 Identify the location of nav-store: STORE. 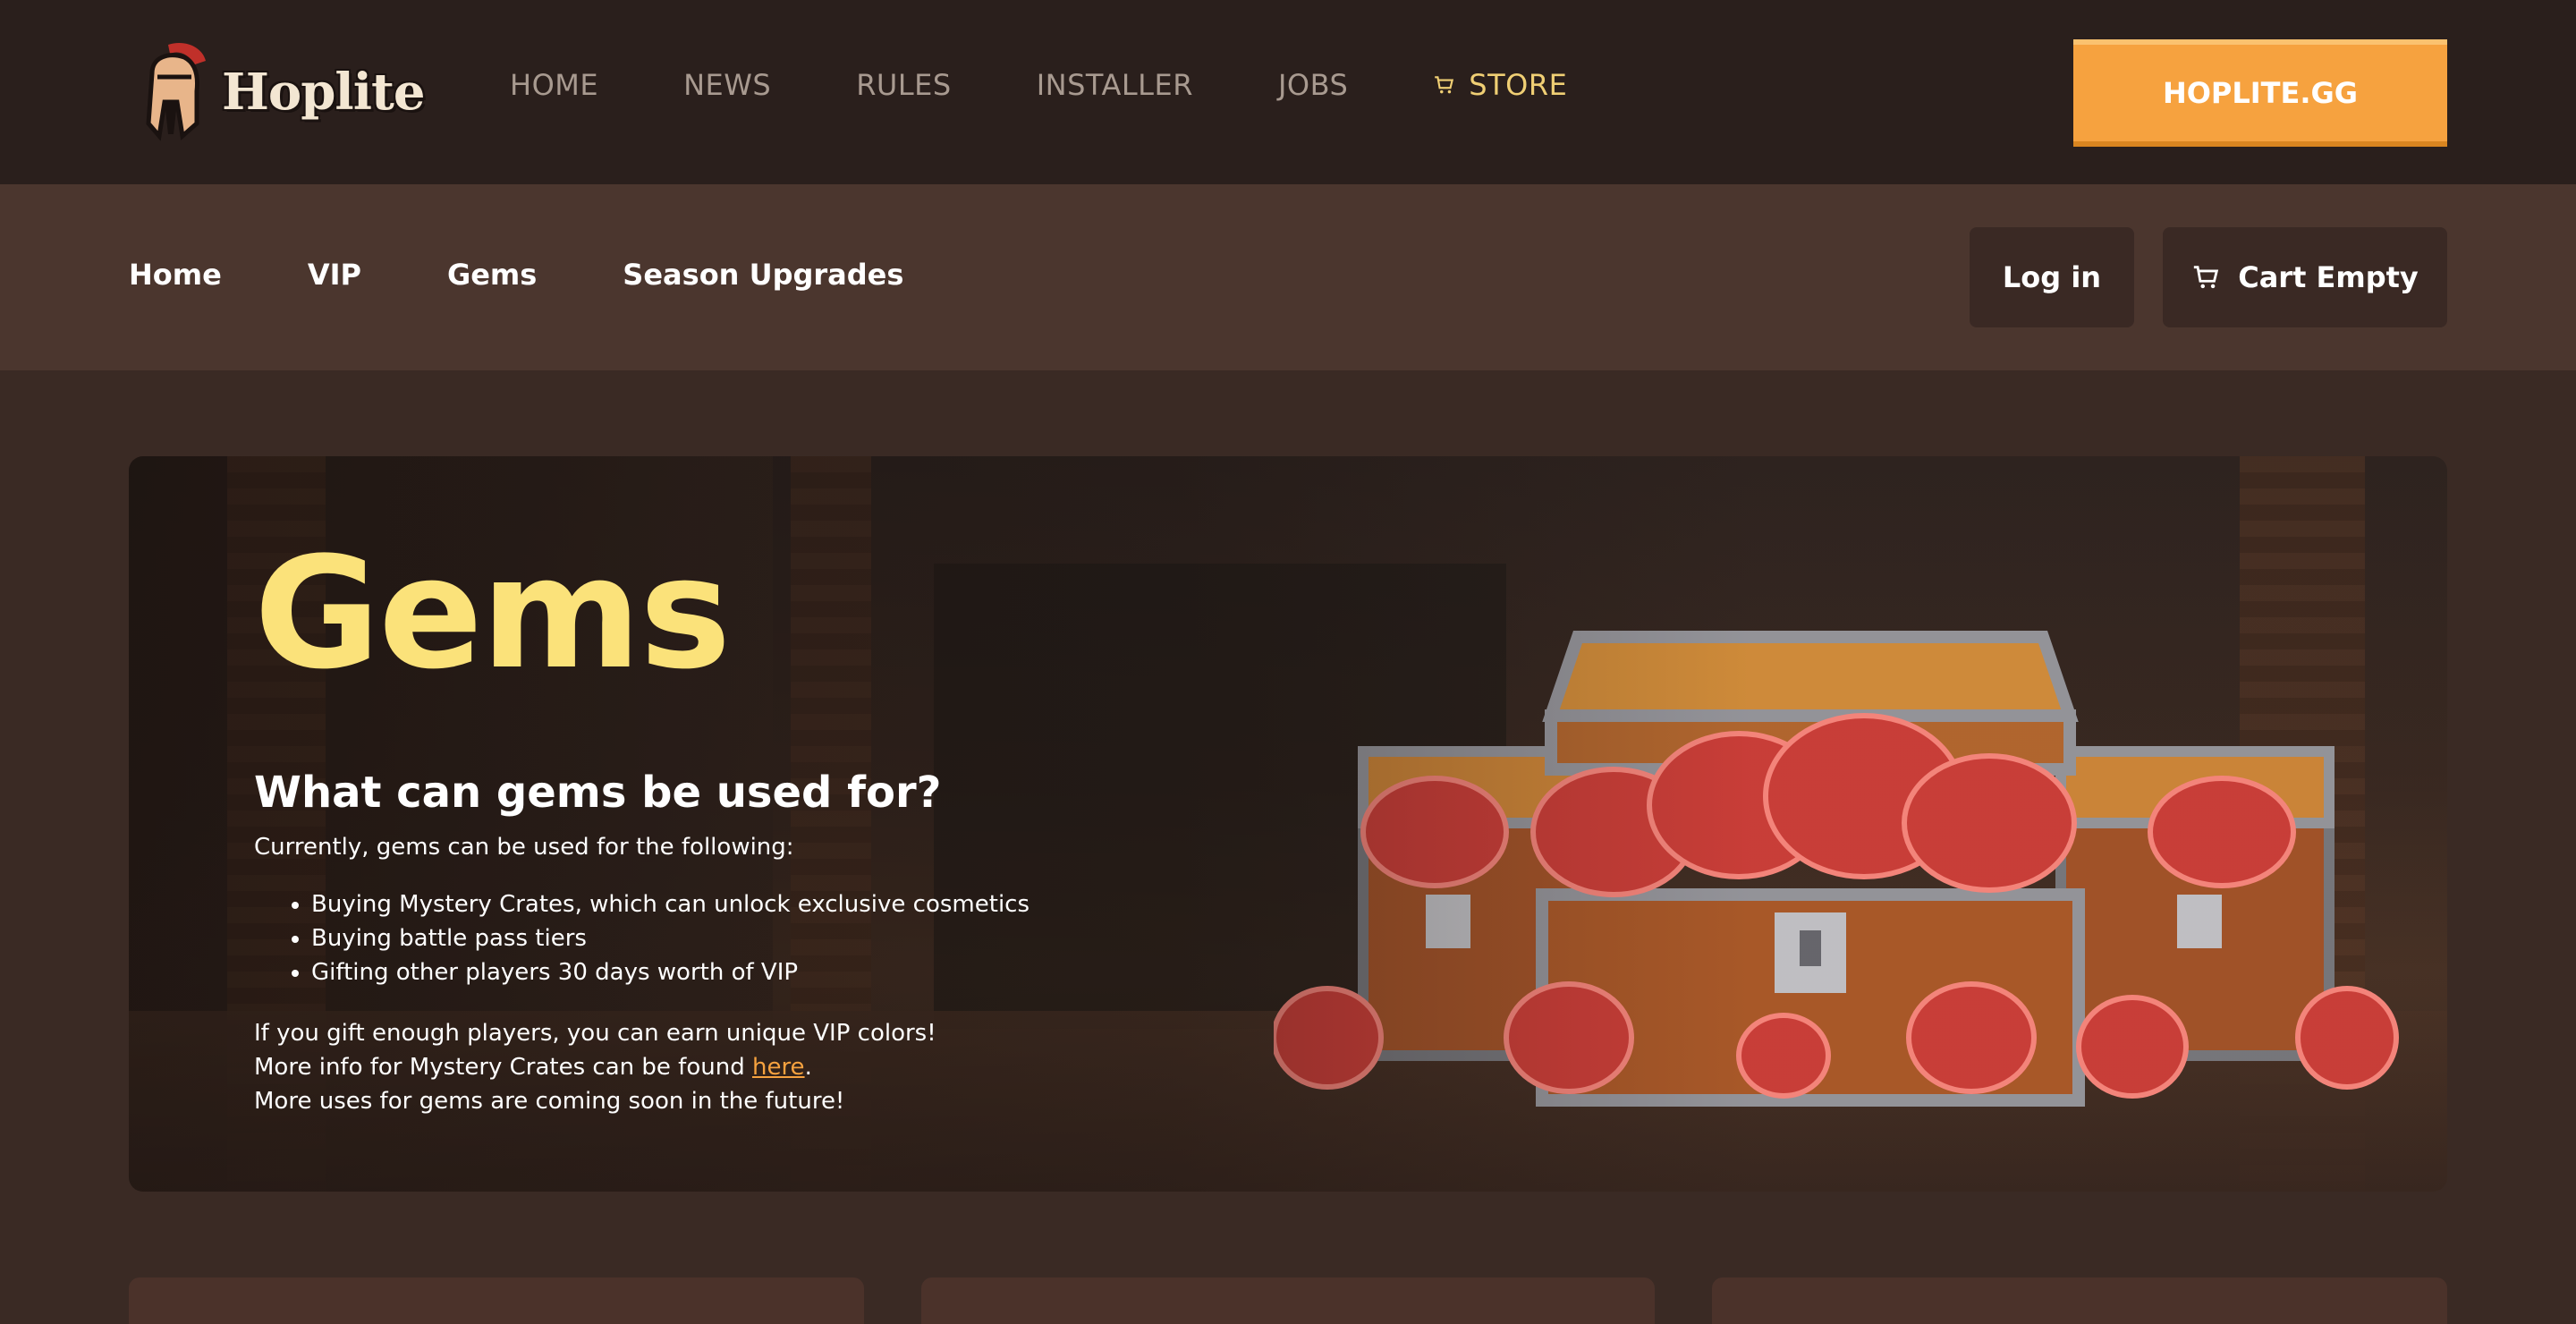
(1500, 85).